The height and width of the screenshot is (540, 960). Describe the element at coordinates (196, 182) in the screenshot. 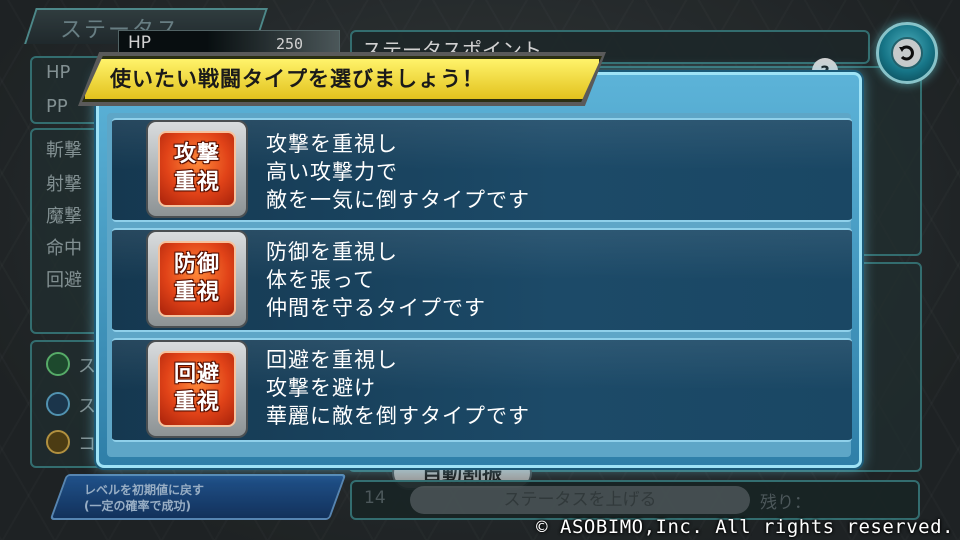

I see `attack-icon-line-2: 重視` at that location.